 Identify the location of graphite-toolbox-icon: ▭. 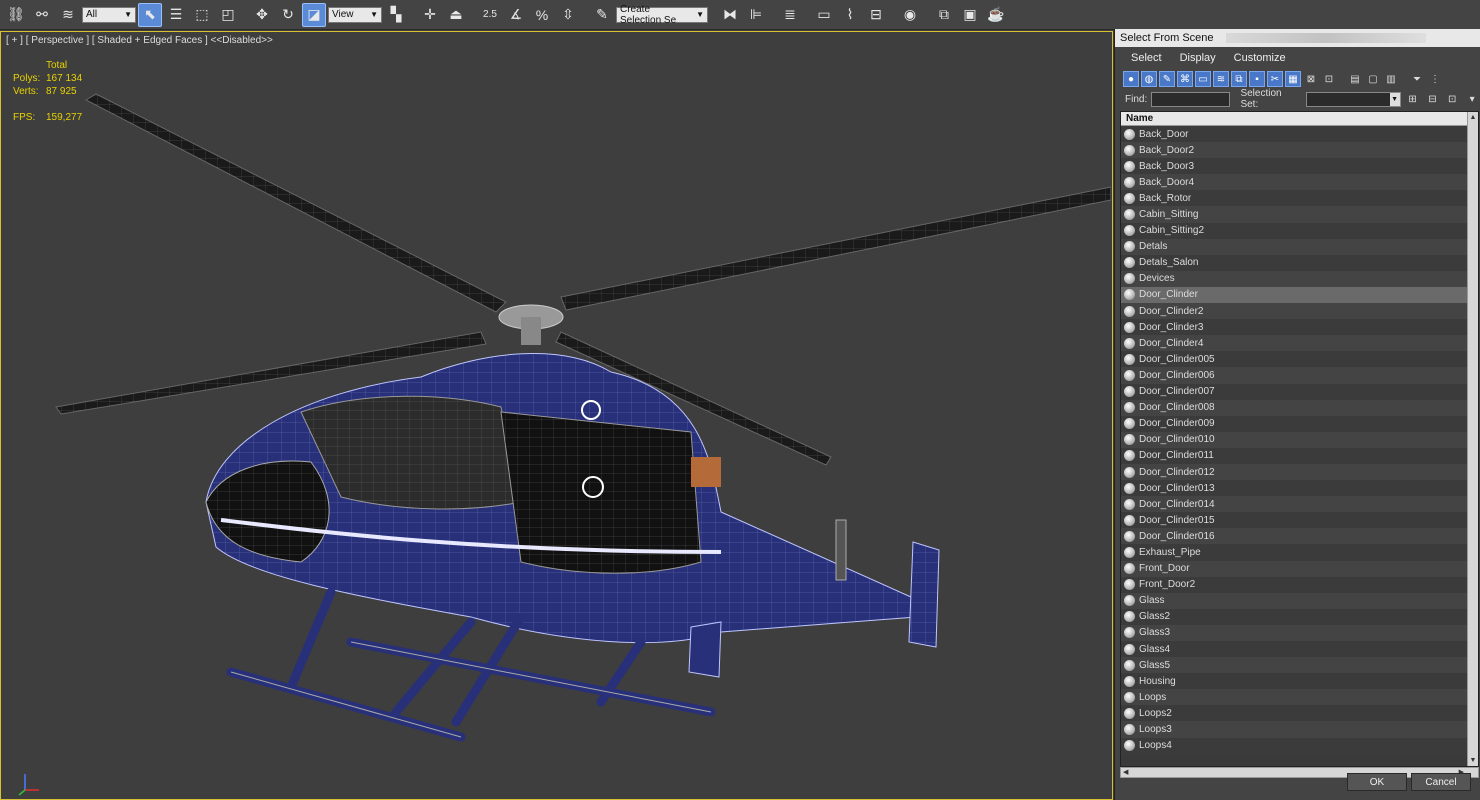
(824, 15).